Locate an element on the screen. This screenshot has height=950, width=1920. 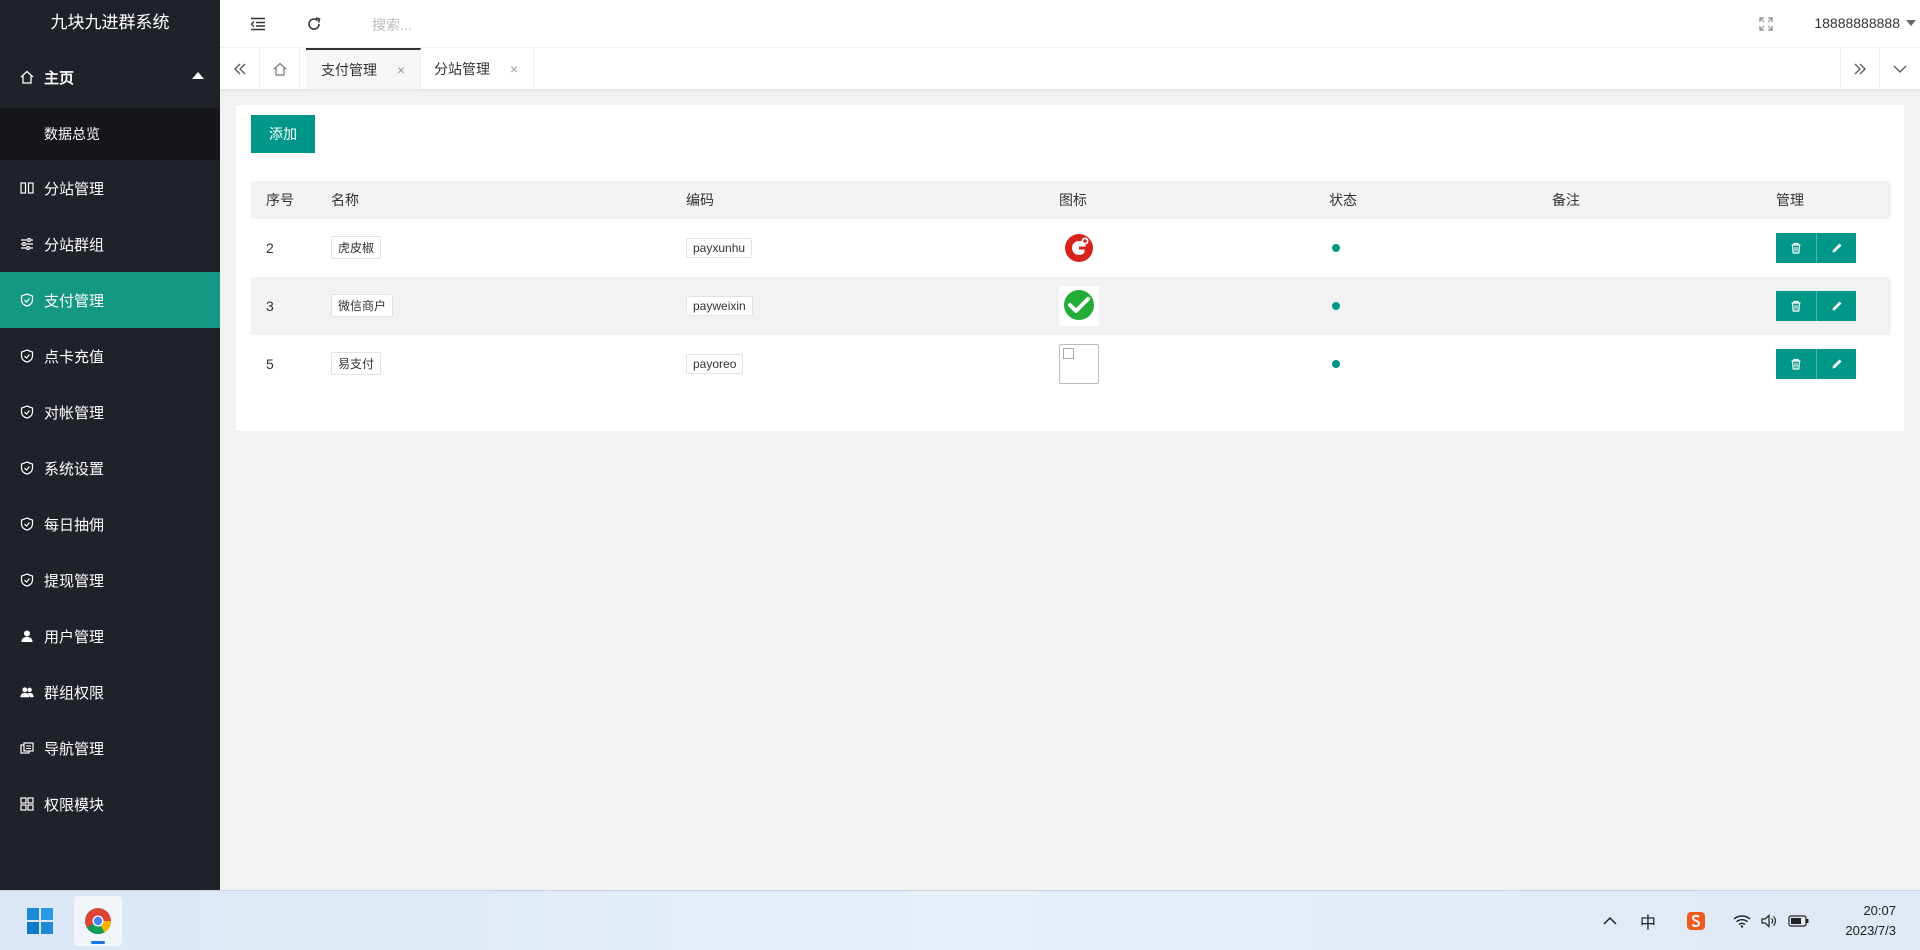
sogou-ime-icon is located at coordinates (1696, 920).